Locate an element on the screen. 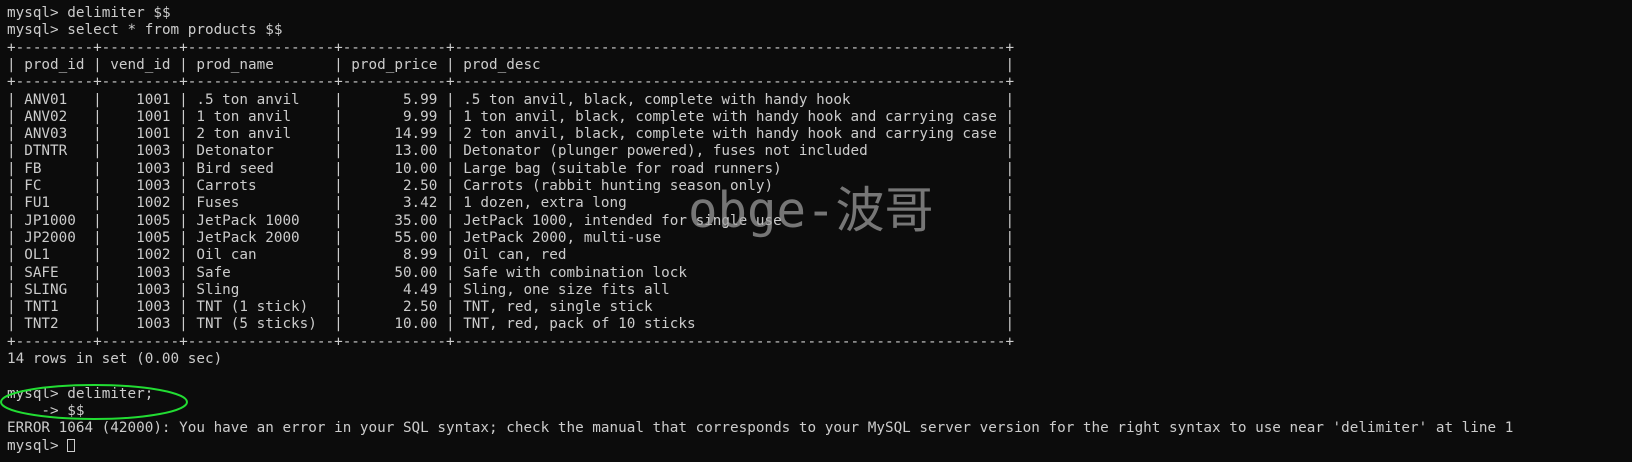  command-text: select * from products $$ is located at coordinates (175, 30).